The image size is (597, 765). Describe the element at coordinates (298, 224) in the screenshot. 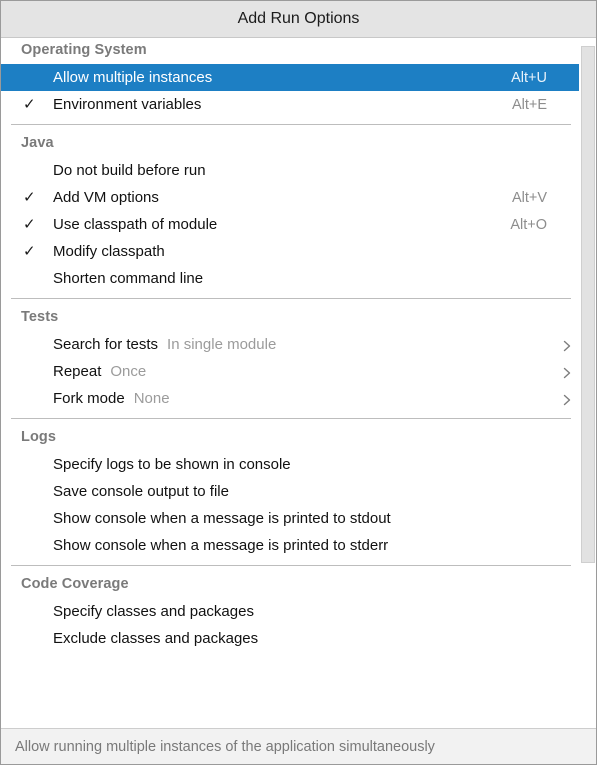

I see `menu-item-use-classpath-of-module: ✓ Use classpath of module Alt+O` at that location.